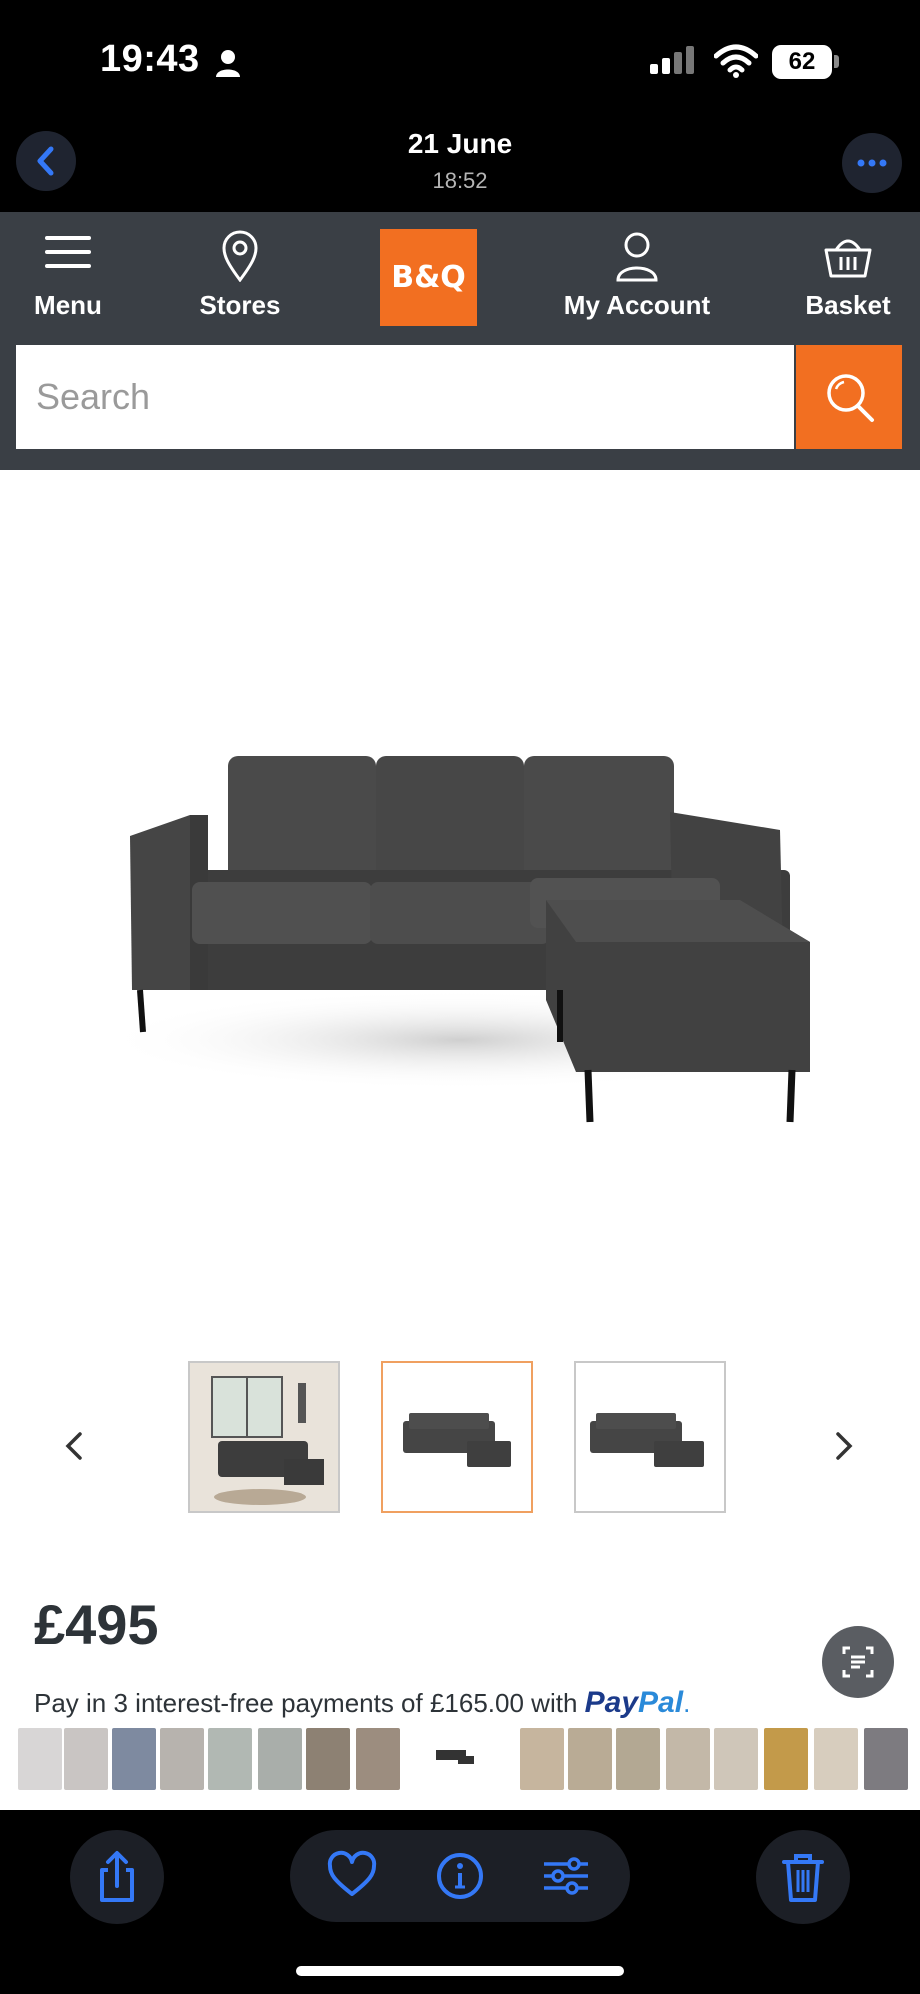 The image size is (920, 1994). Describe the element at coordinates (352, 1873) in the screenshot. I see `heart-icon` at that location.